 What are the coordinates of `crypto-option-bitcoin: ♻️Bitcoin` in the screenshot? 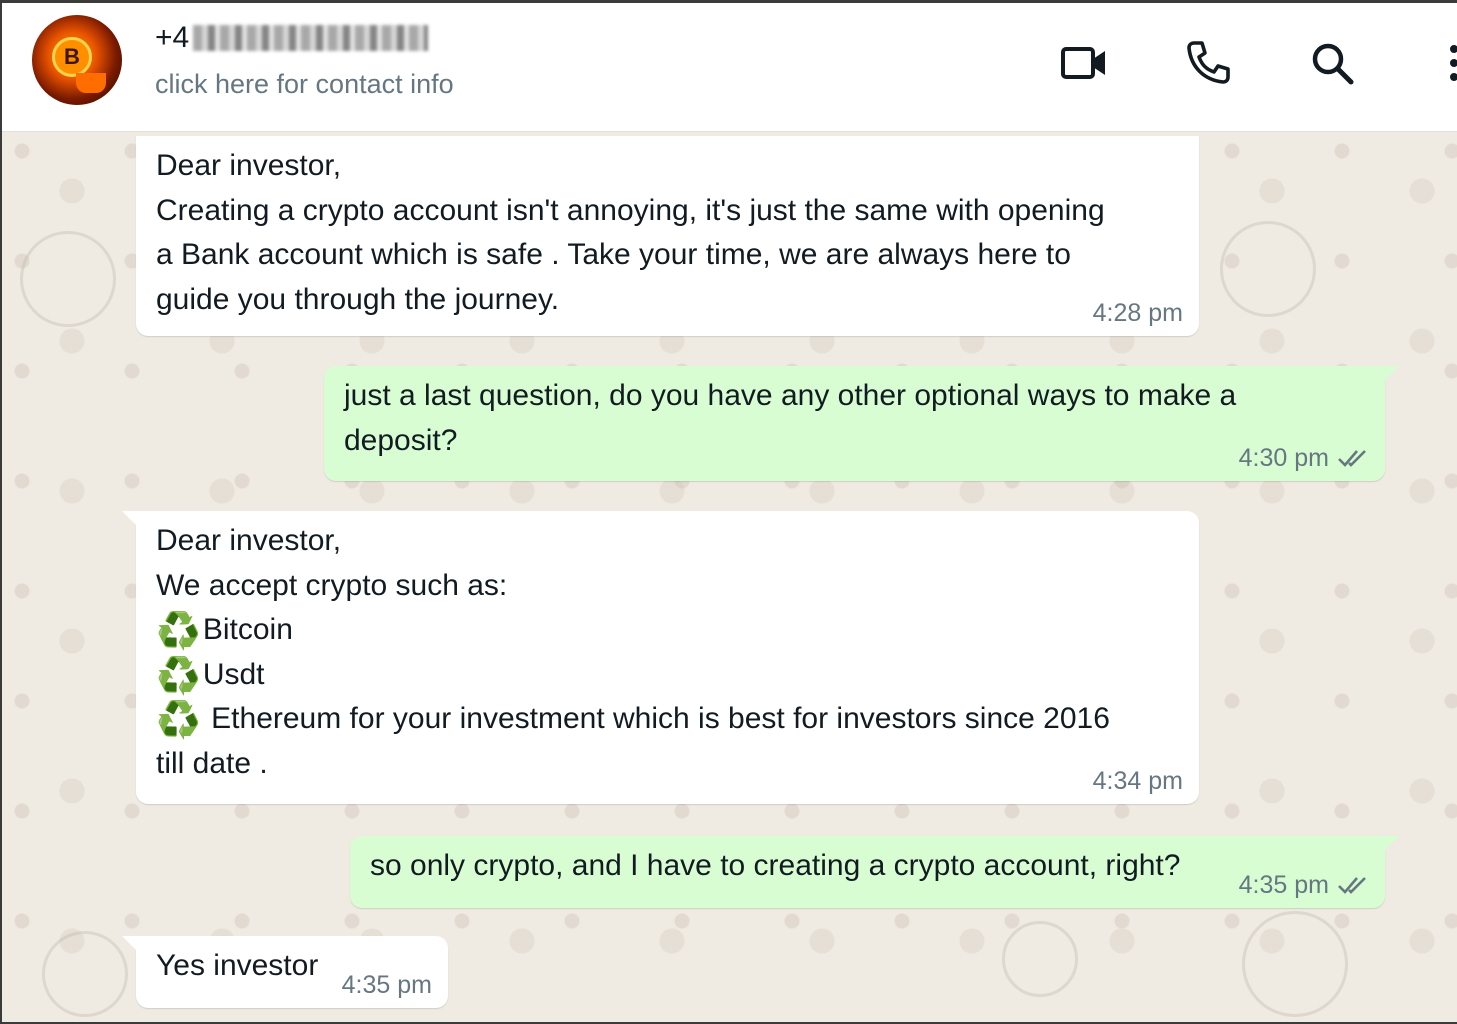 It's located at (224, 630).